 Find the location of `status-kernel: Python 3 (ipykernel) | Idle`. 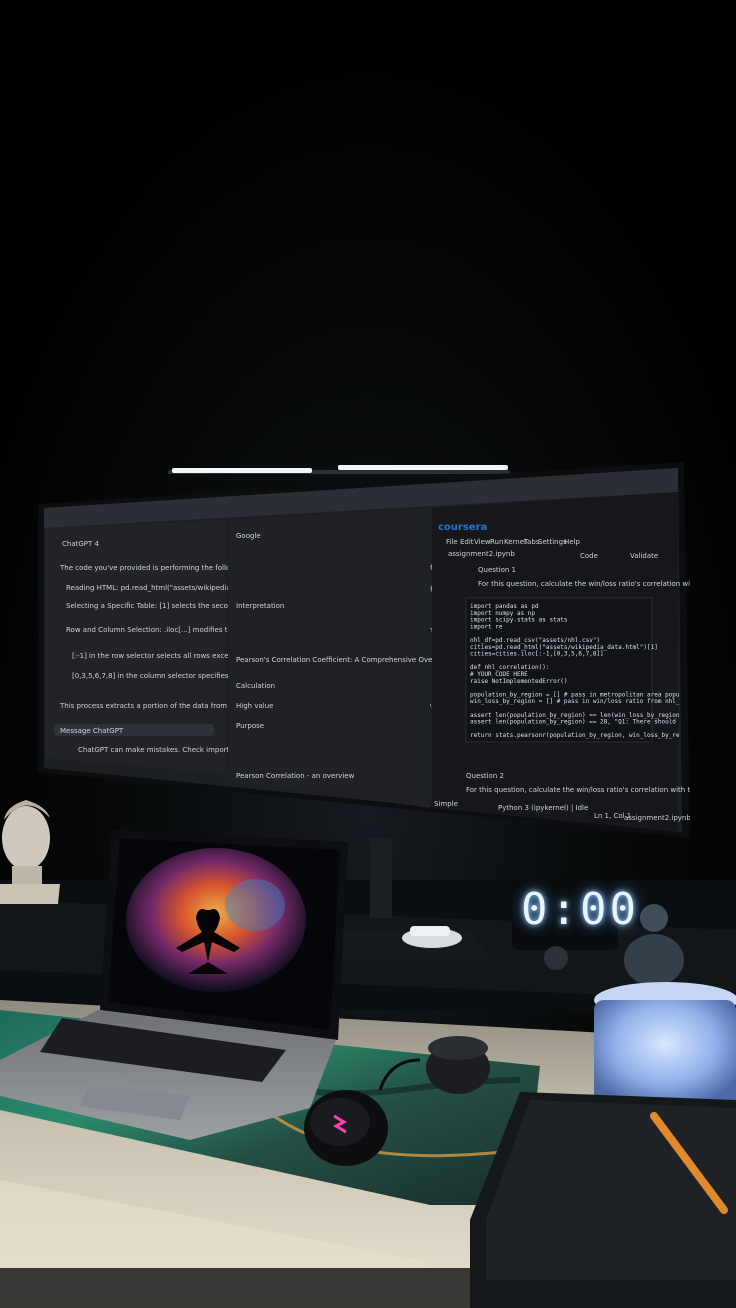

status-kernel: Python 3 (ipykernel) | Idle is located at coordinates (543, 808).